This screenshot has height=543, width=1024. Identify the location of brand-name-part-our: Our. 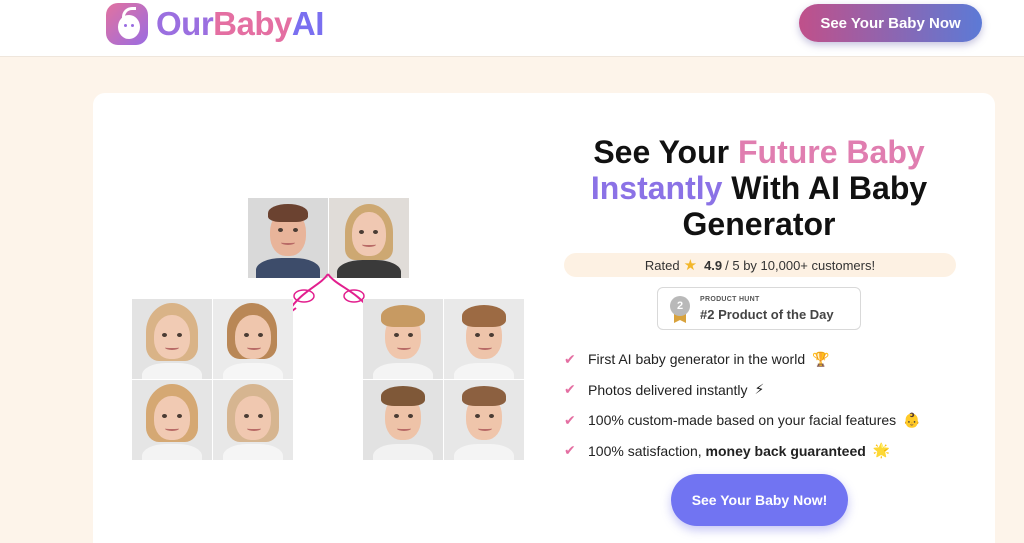
(185, 23).